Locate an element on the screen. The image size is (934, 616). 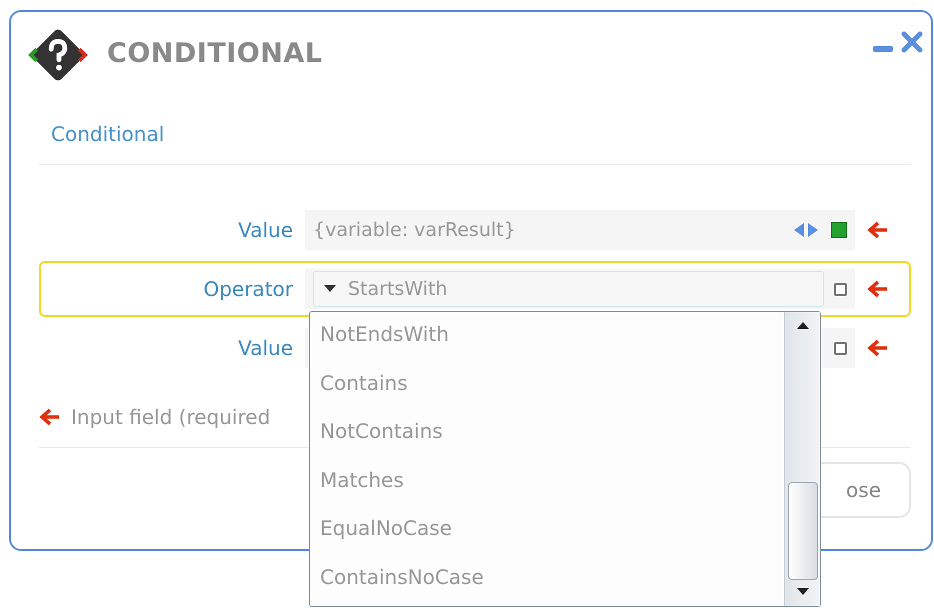
scroll-down-icon is located at coordinates (802, 592).